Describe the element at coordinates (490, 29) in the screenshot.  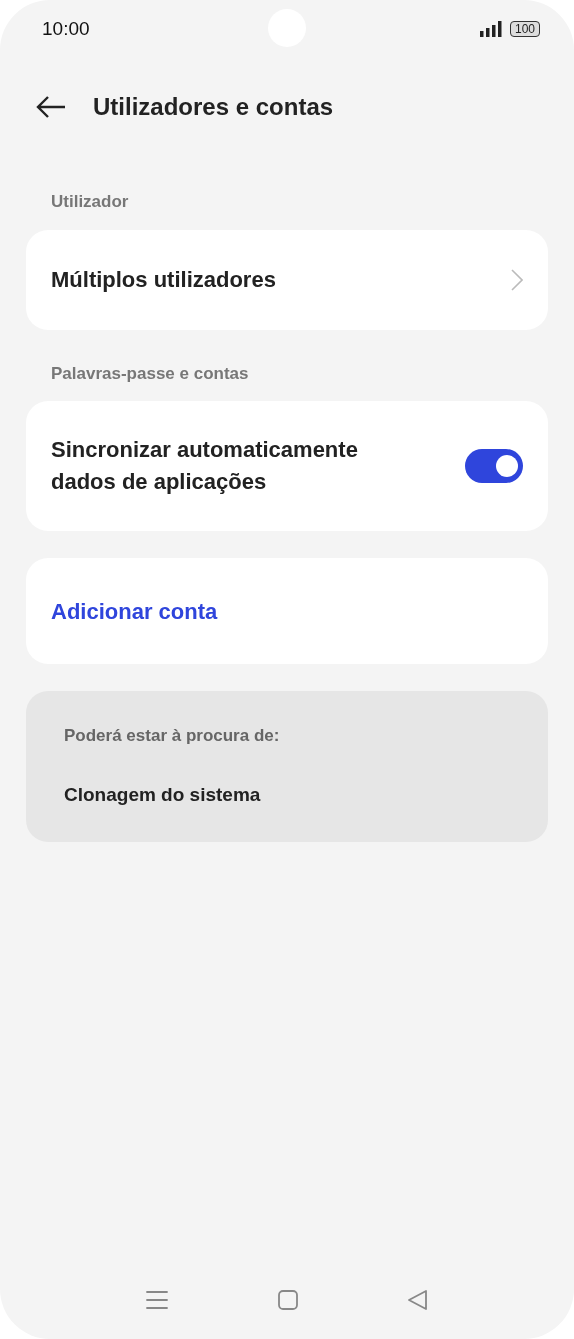
I see `signal-icon` at that location.